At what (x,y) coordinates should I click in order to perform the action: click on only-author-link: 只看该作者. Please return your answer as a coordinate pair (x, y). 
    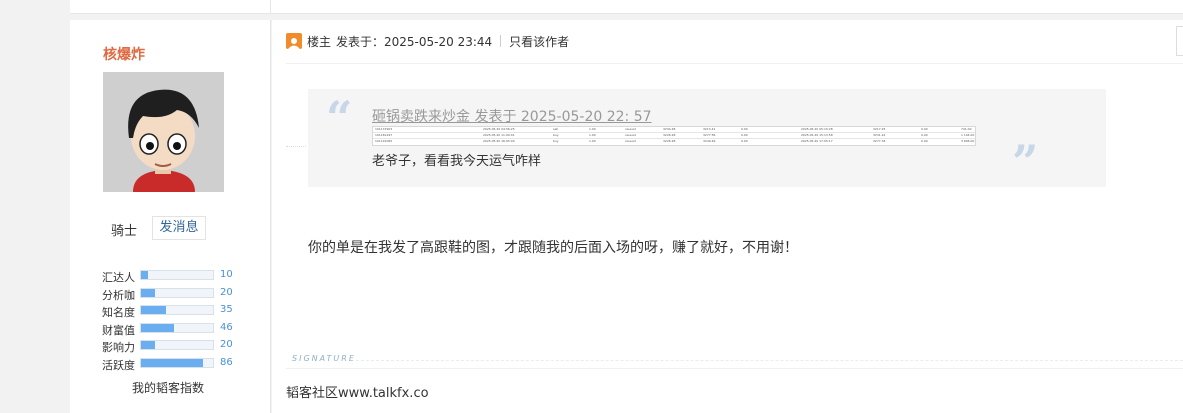
    Looking at the image, I should click on (539, 41).